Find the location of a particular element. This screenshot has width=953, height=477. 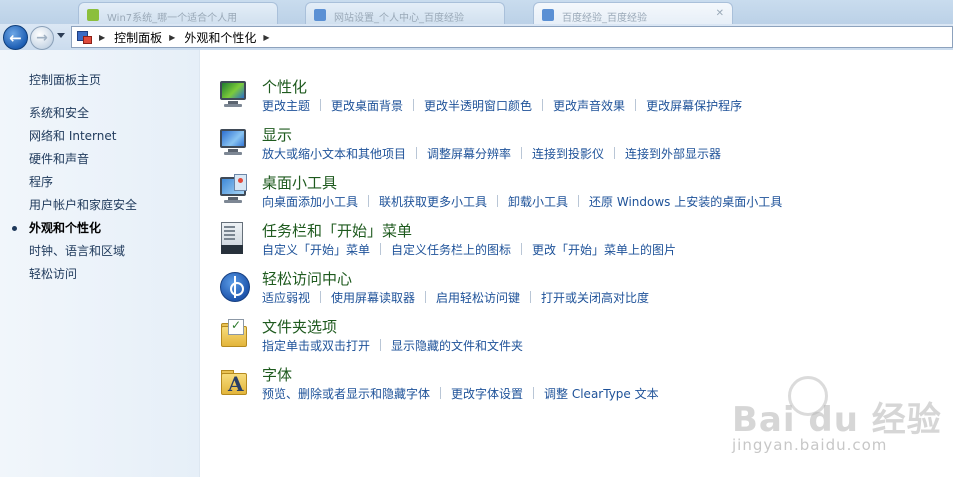

navigation-bar: ← → ▶ 控制面板 ▶ 外观和个性化 ▶ is located at coordinates (476, 37).